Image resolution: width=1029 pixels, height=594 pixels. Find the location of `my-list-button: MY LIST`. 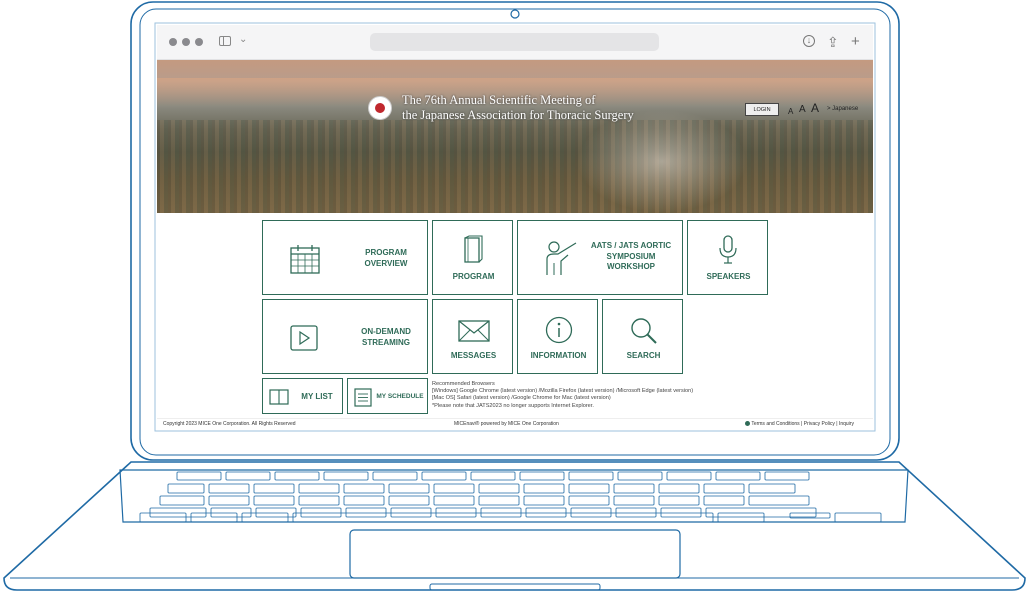

my-list-button: MY LIST is located at coordinates (302, 396).